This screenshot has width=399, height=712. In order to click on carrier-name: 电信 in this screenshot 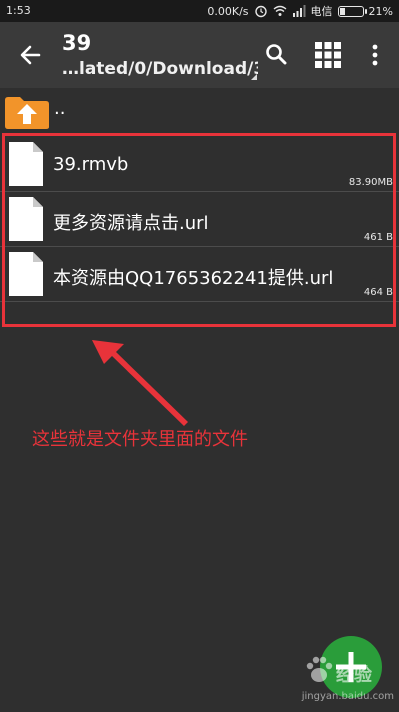, I will do `click(321, 11)`.